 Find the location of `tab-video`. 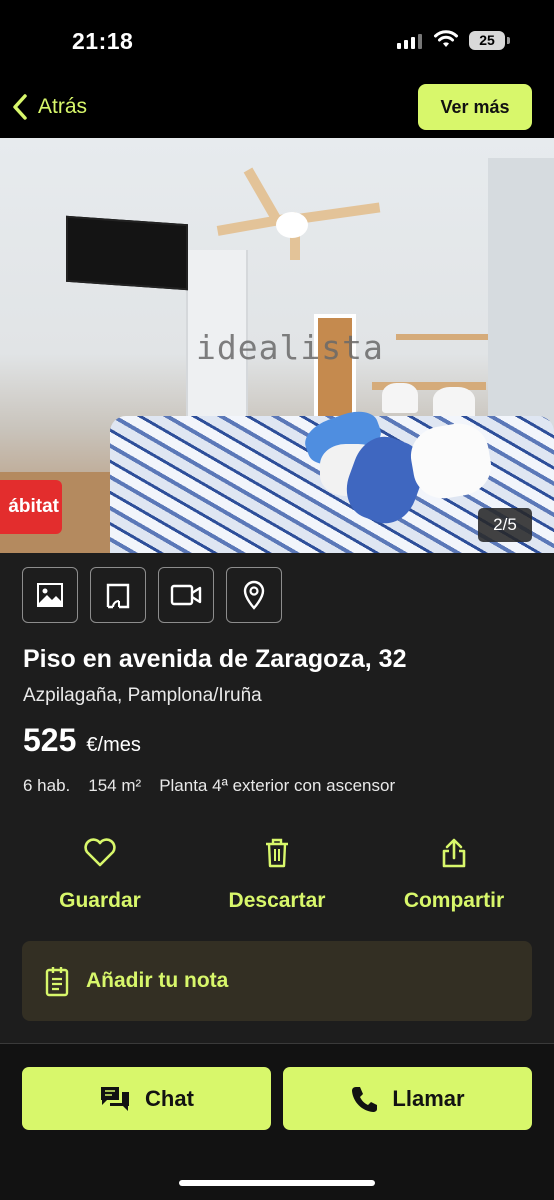

tab-video is located at coordinates (186, 595).